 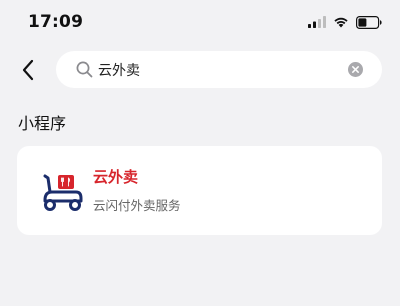 What do you see at coordinates (84, 69) in the screenshot?
I see `search-icon` at bounding box center [84, 69].